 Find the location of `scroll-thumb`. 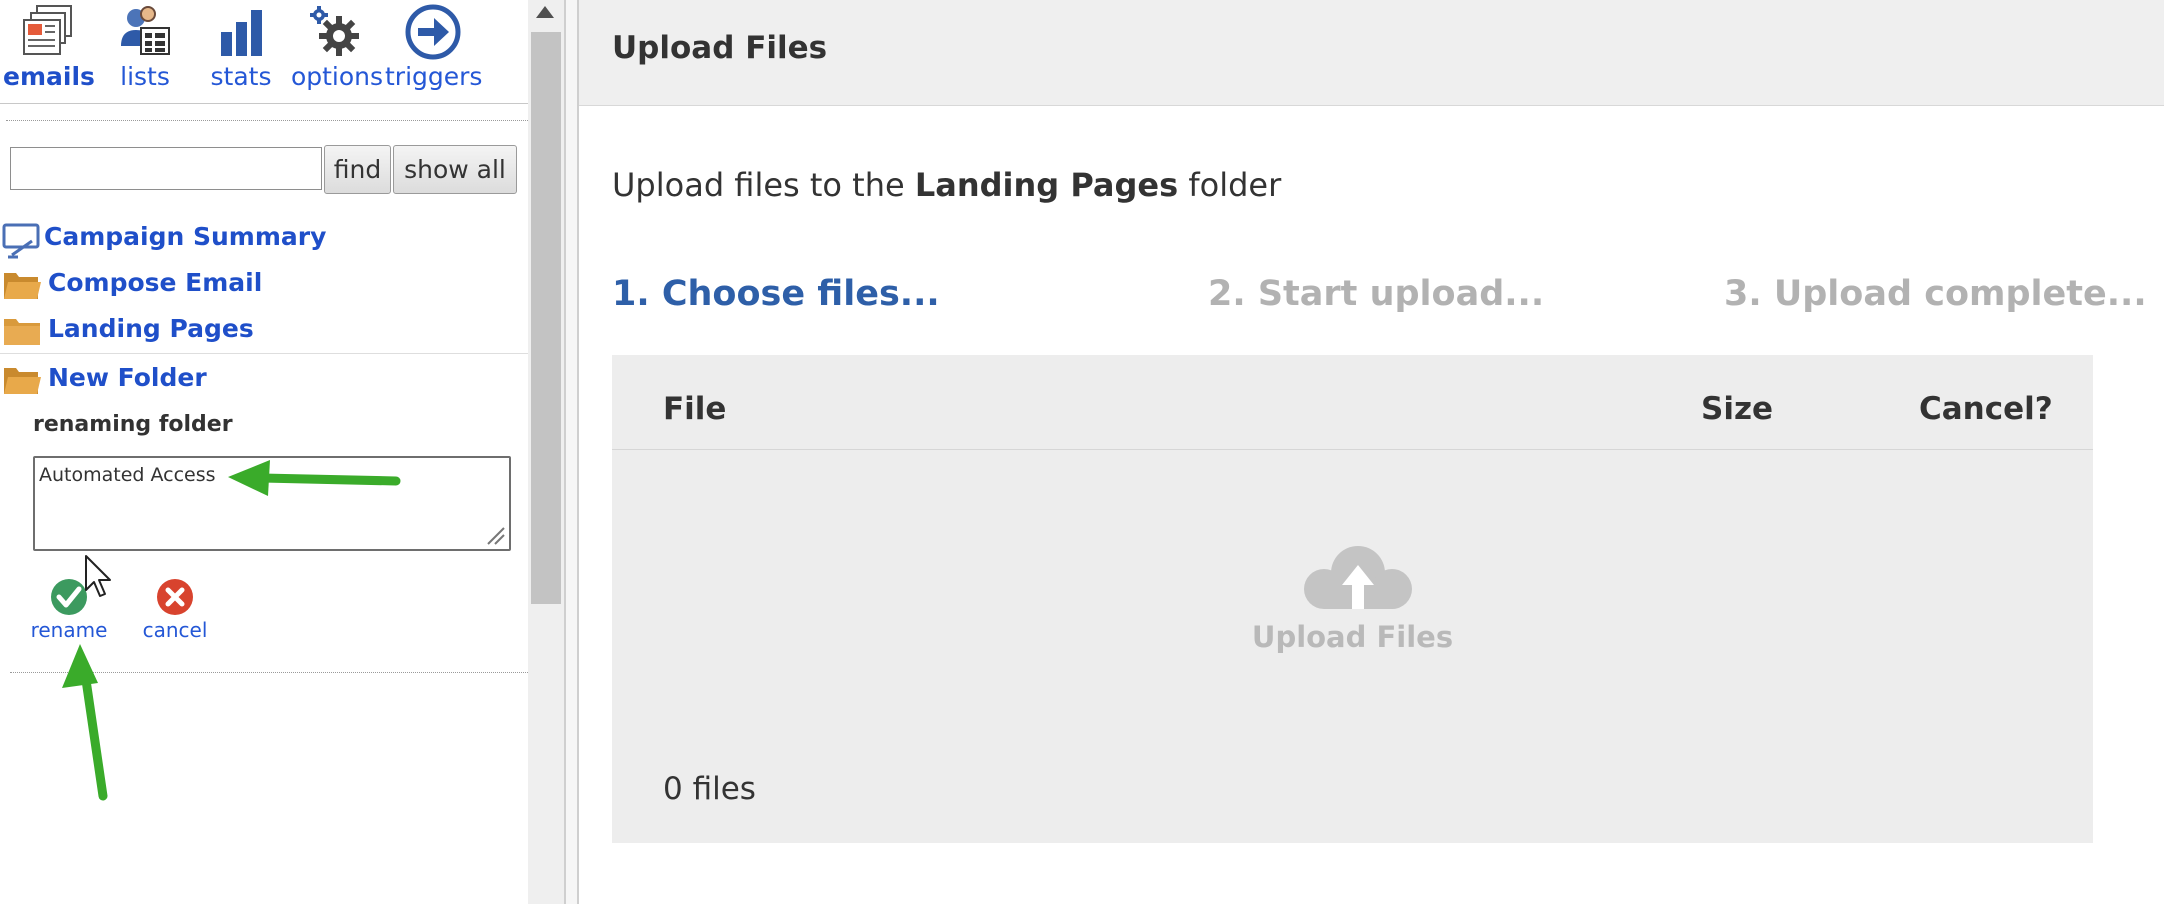

scroll-thumb is located at coordinates (546, 318).